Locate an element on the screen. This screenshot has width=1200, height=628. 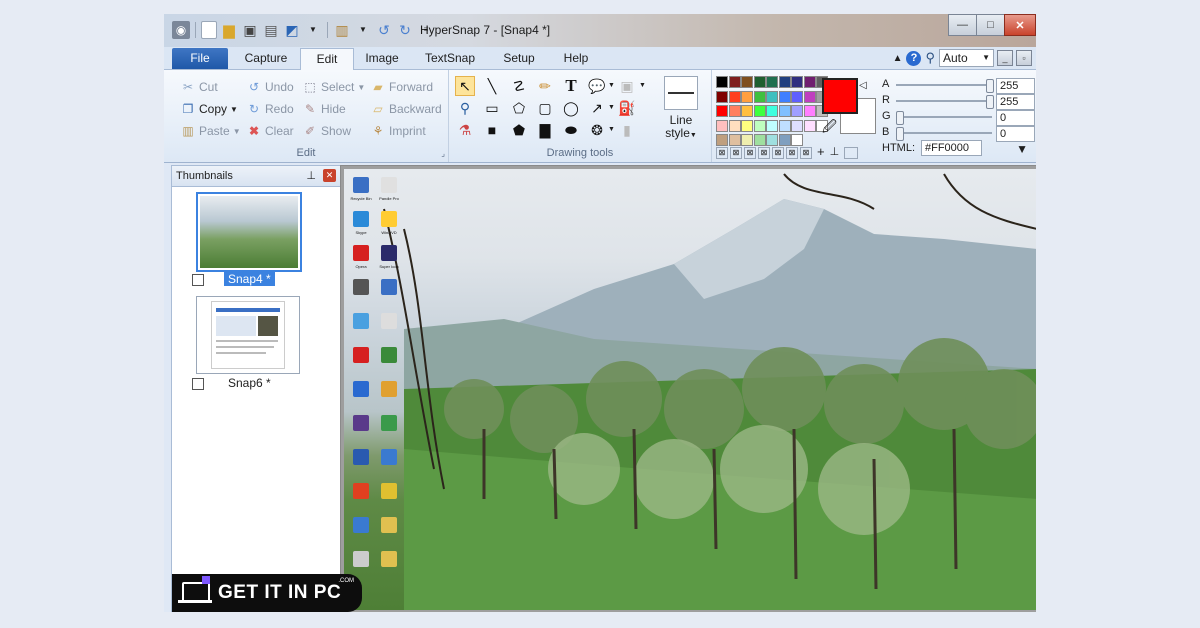
color-picker-tool: ⚗ is located at coordinates (465, 130).